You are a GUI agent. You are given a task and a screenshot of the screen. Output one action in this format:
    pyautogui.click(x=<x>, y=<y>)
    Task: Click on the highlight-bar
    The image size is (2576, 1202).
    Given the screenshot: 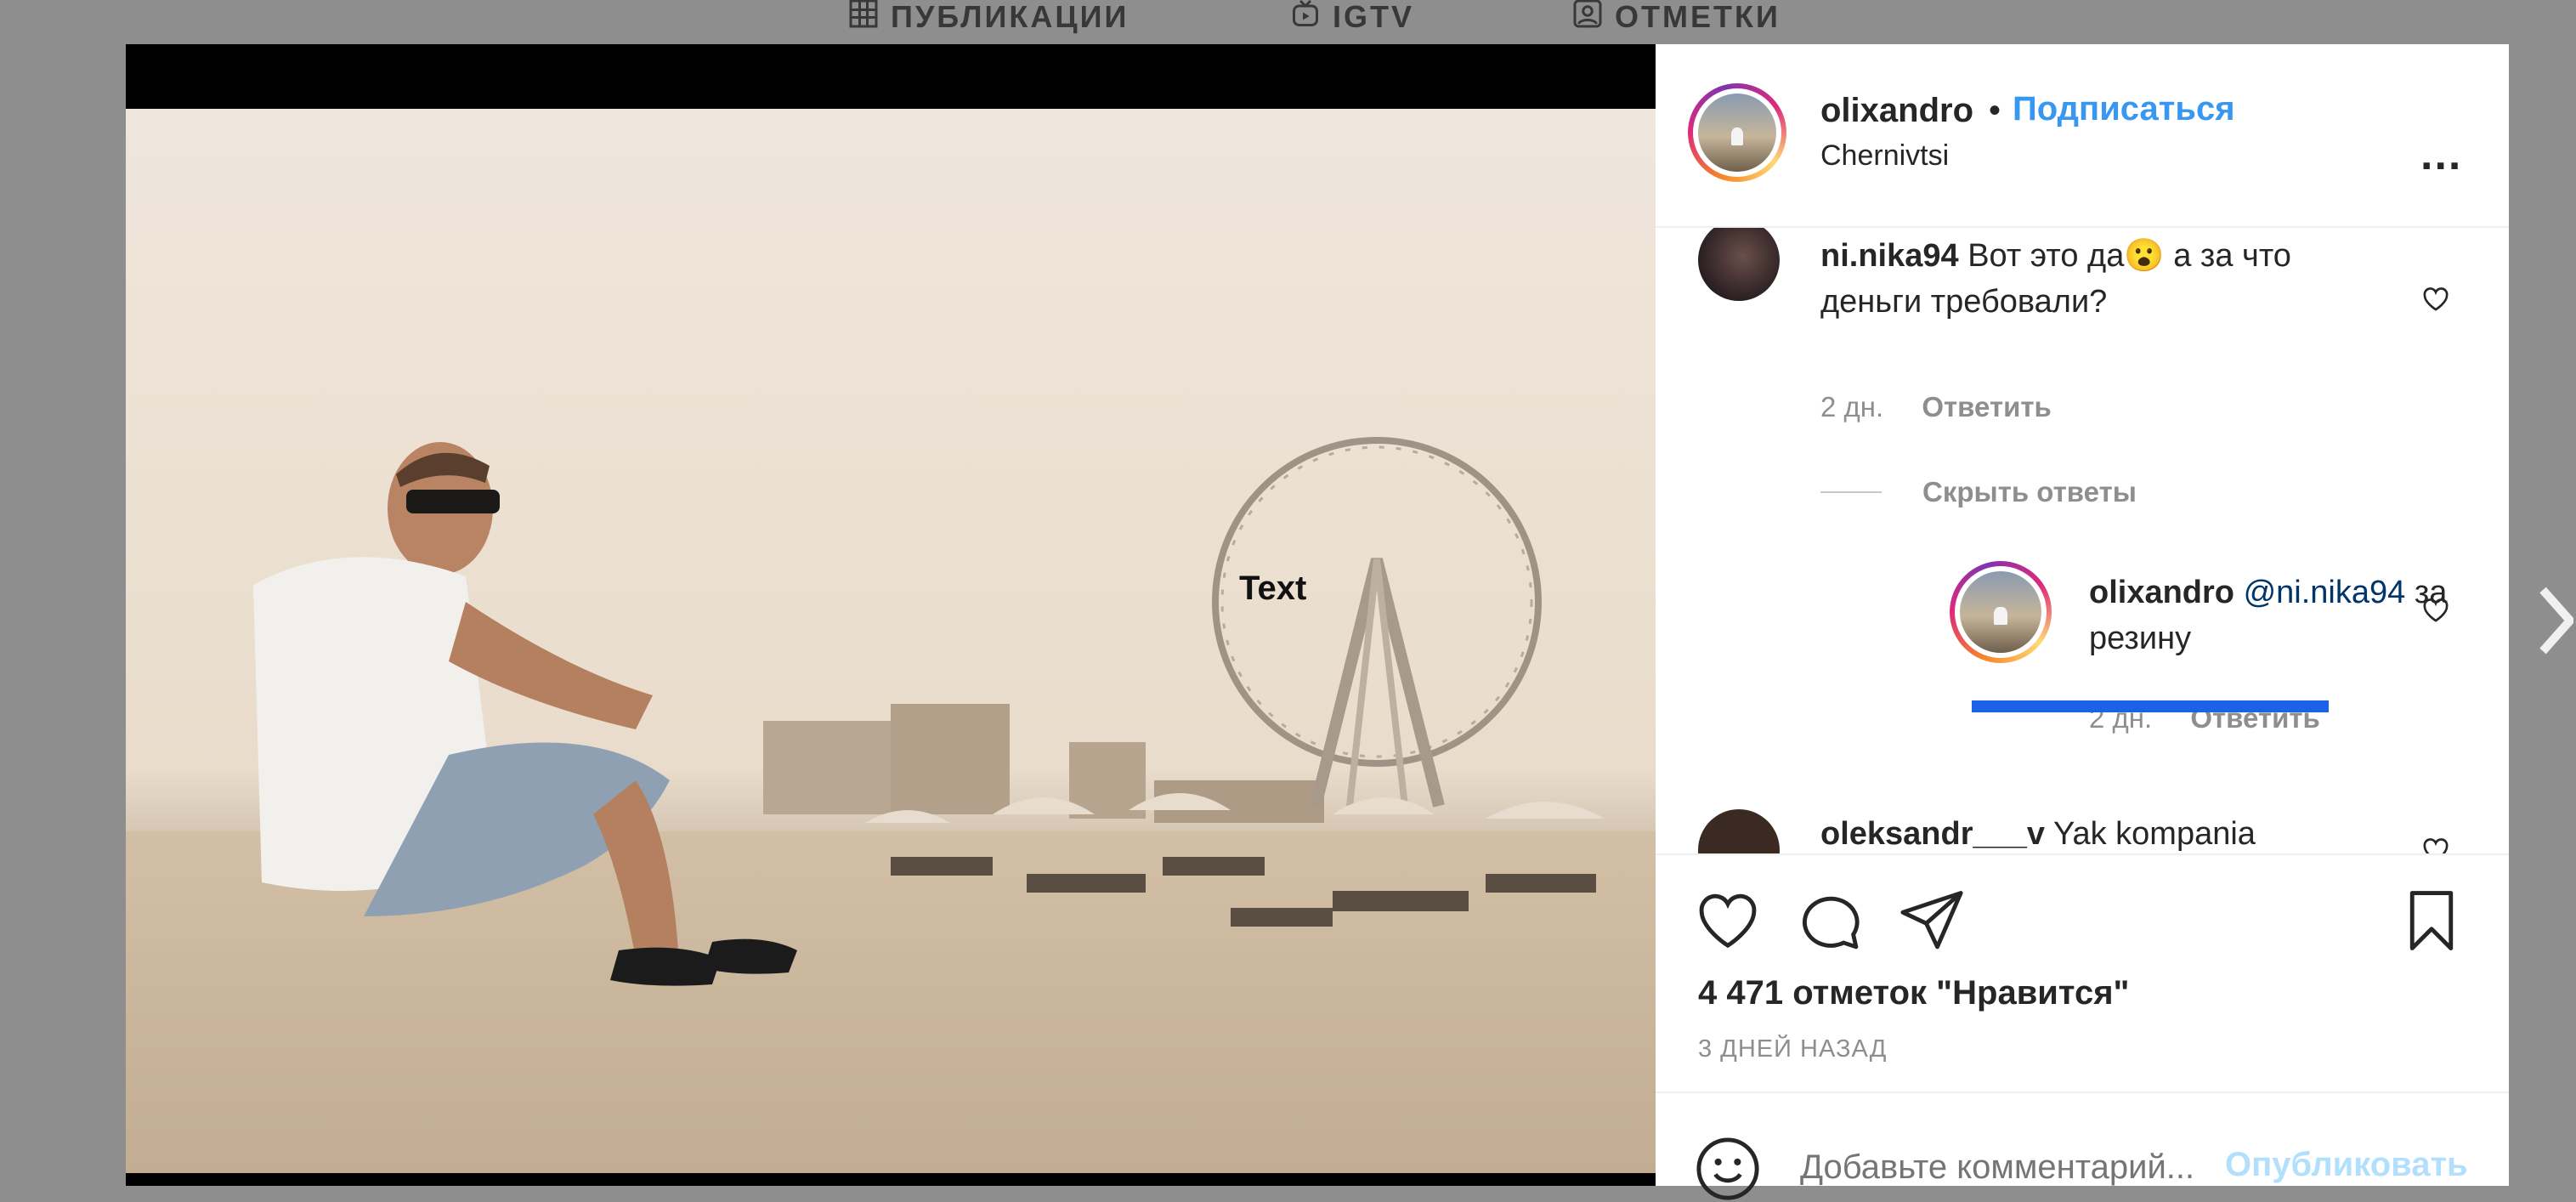 What is the action you would take?
    pyautogui.click(x=2150, y=706)
    